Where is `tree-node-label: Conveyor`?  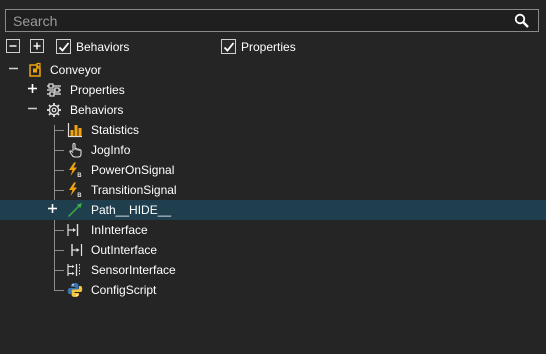 tree-node-label: Conveyor is located at coordinates (76, 70).